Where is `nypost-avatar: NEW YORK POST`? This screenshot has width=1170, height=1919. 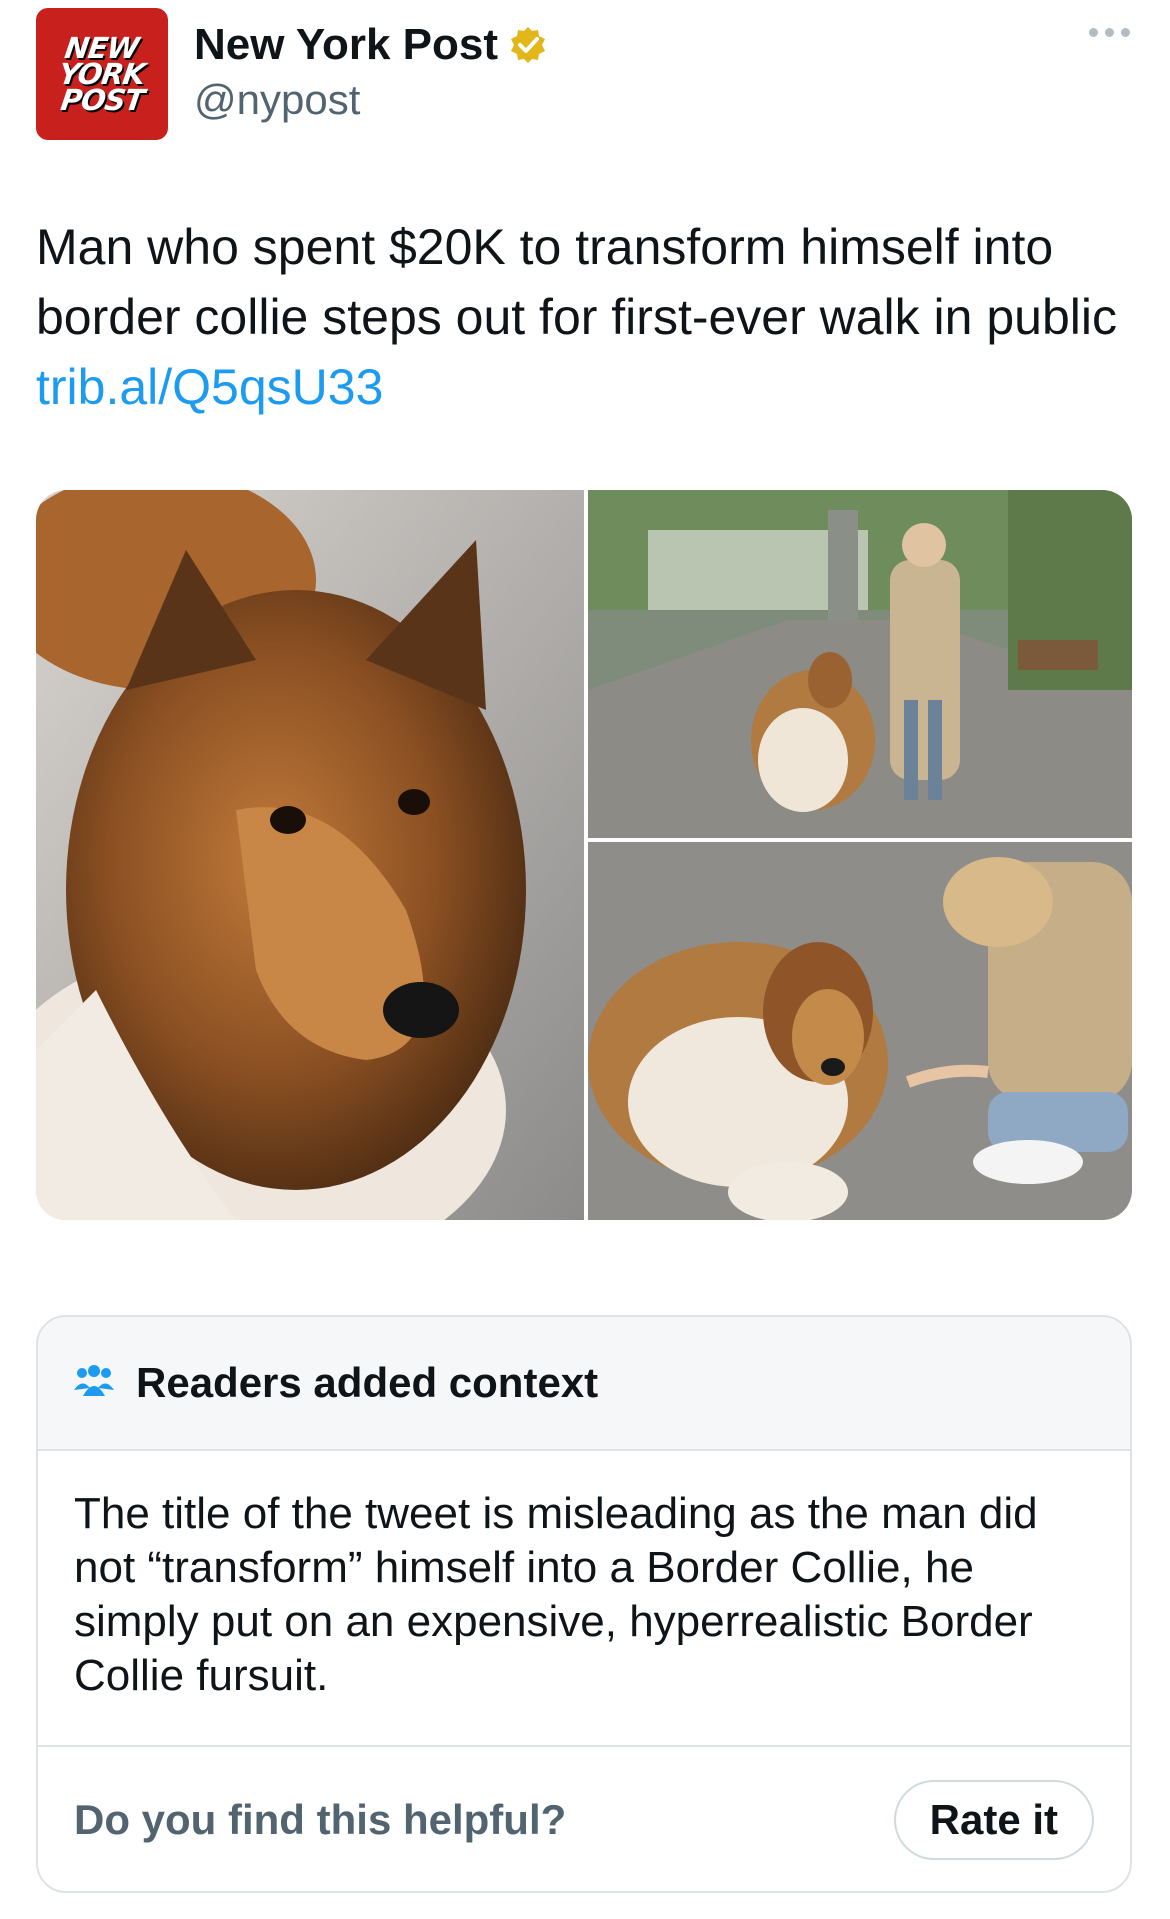 nypost-avatar: NEW YORK POST is located at coordinates (102, 74).